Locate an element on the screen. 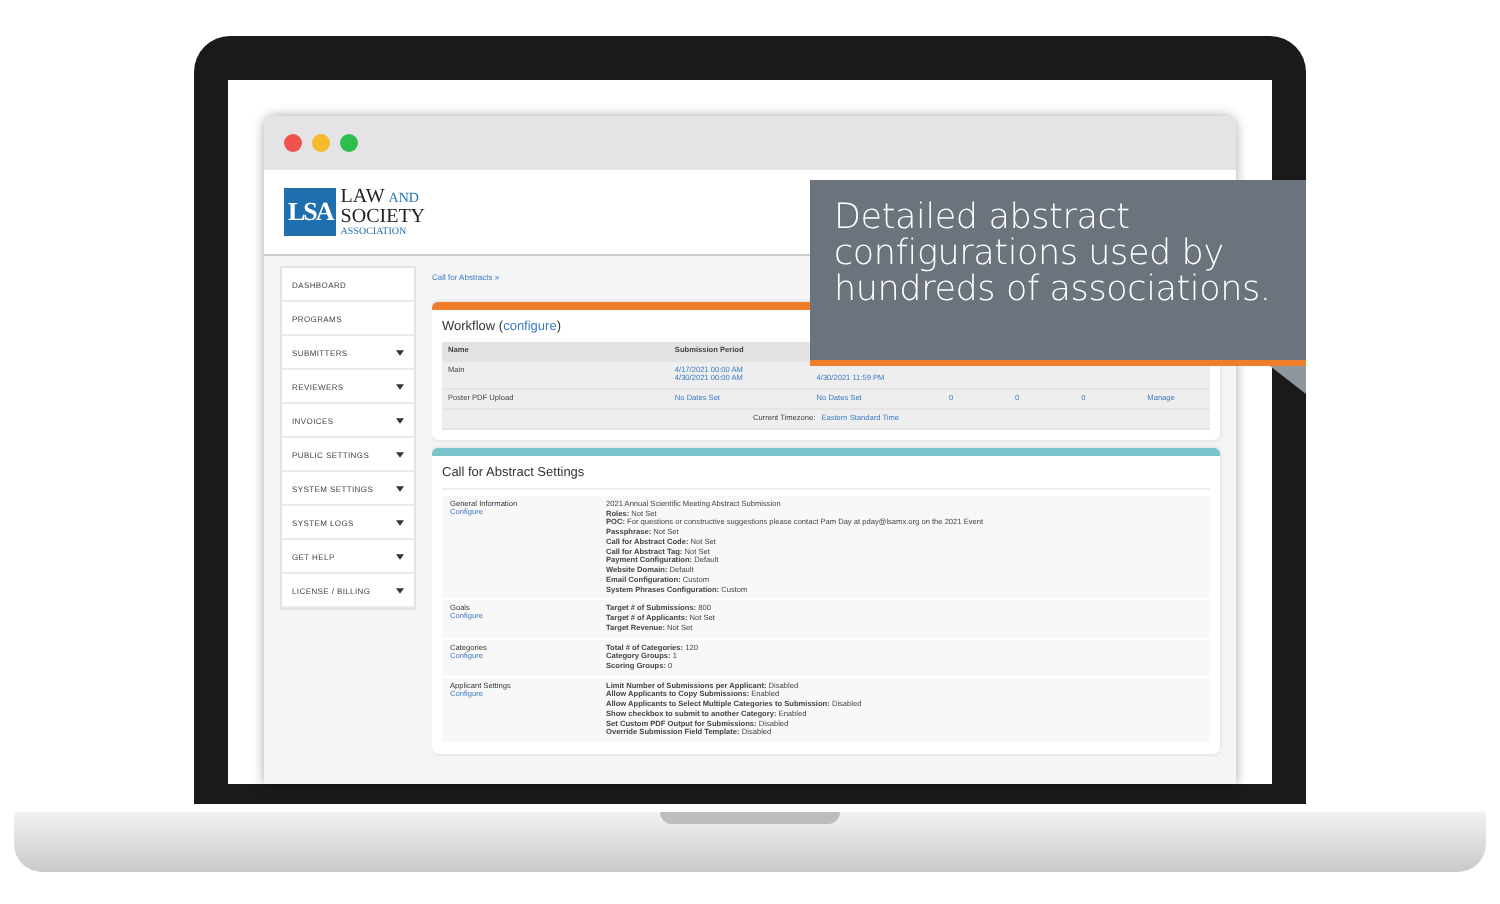 The image size is (1500, 904). callout-text: Detailed abstract configurations used by hundreds of associations. is located at coordinates (1053, 254).